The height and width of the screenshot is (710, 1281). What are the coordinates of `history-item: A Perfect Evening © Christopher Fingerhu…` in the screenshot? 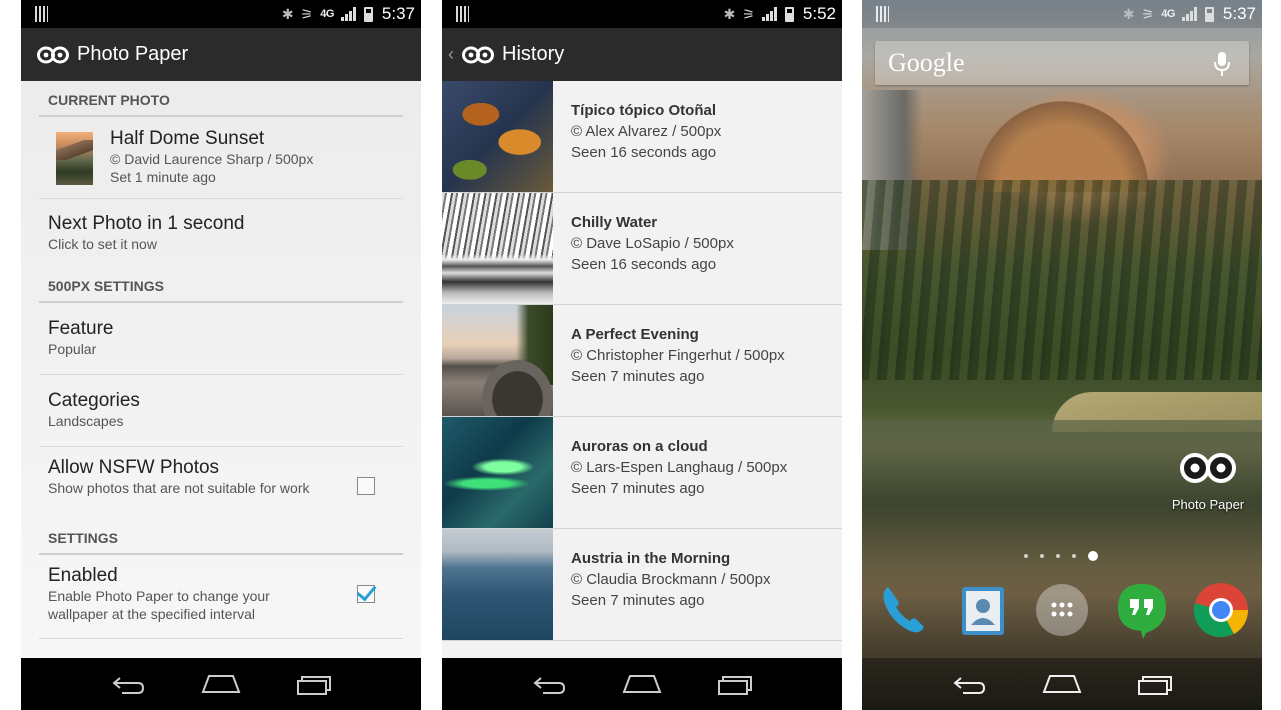 It's located at (642, 361).